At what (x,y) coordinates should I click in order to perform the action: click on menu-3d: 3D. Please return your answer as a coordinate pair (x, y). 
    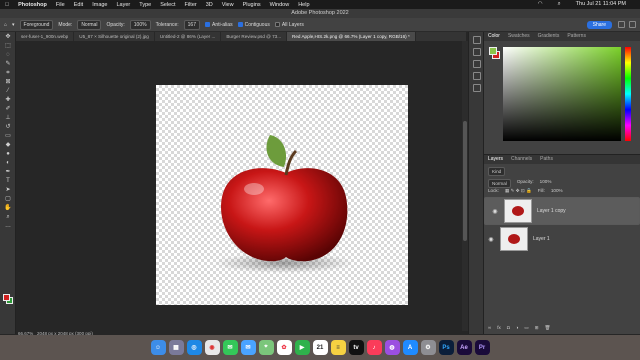
    Looking at the image, I should click on (209, 5).